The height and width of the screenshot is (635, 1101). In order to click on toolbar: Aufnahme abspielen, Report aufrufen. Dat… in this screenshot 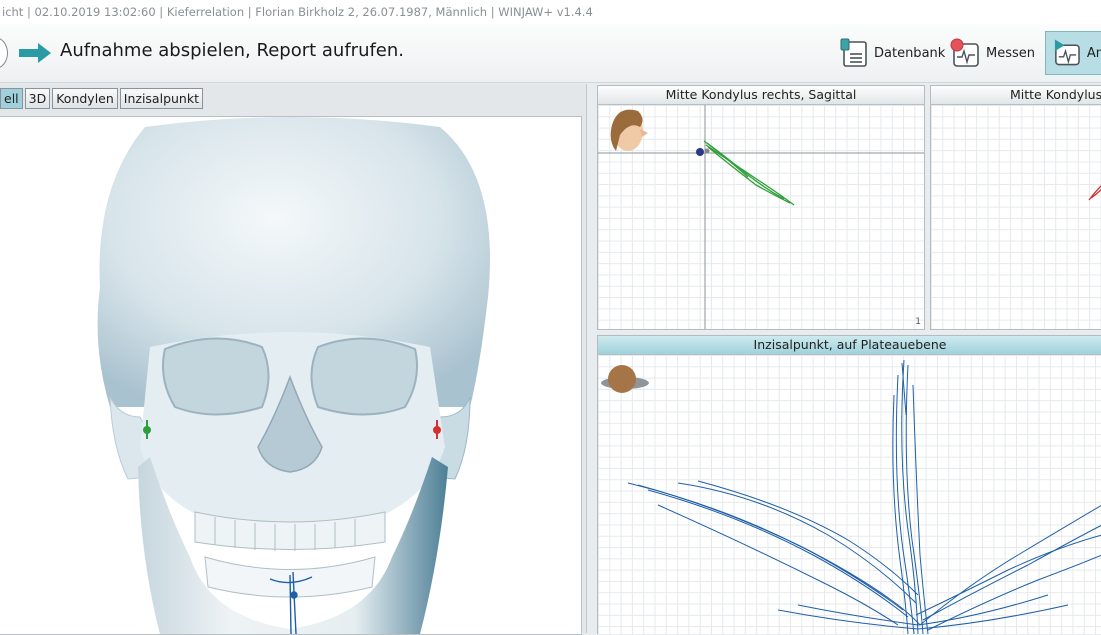, I will do `click(550, 53)`.